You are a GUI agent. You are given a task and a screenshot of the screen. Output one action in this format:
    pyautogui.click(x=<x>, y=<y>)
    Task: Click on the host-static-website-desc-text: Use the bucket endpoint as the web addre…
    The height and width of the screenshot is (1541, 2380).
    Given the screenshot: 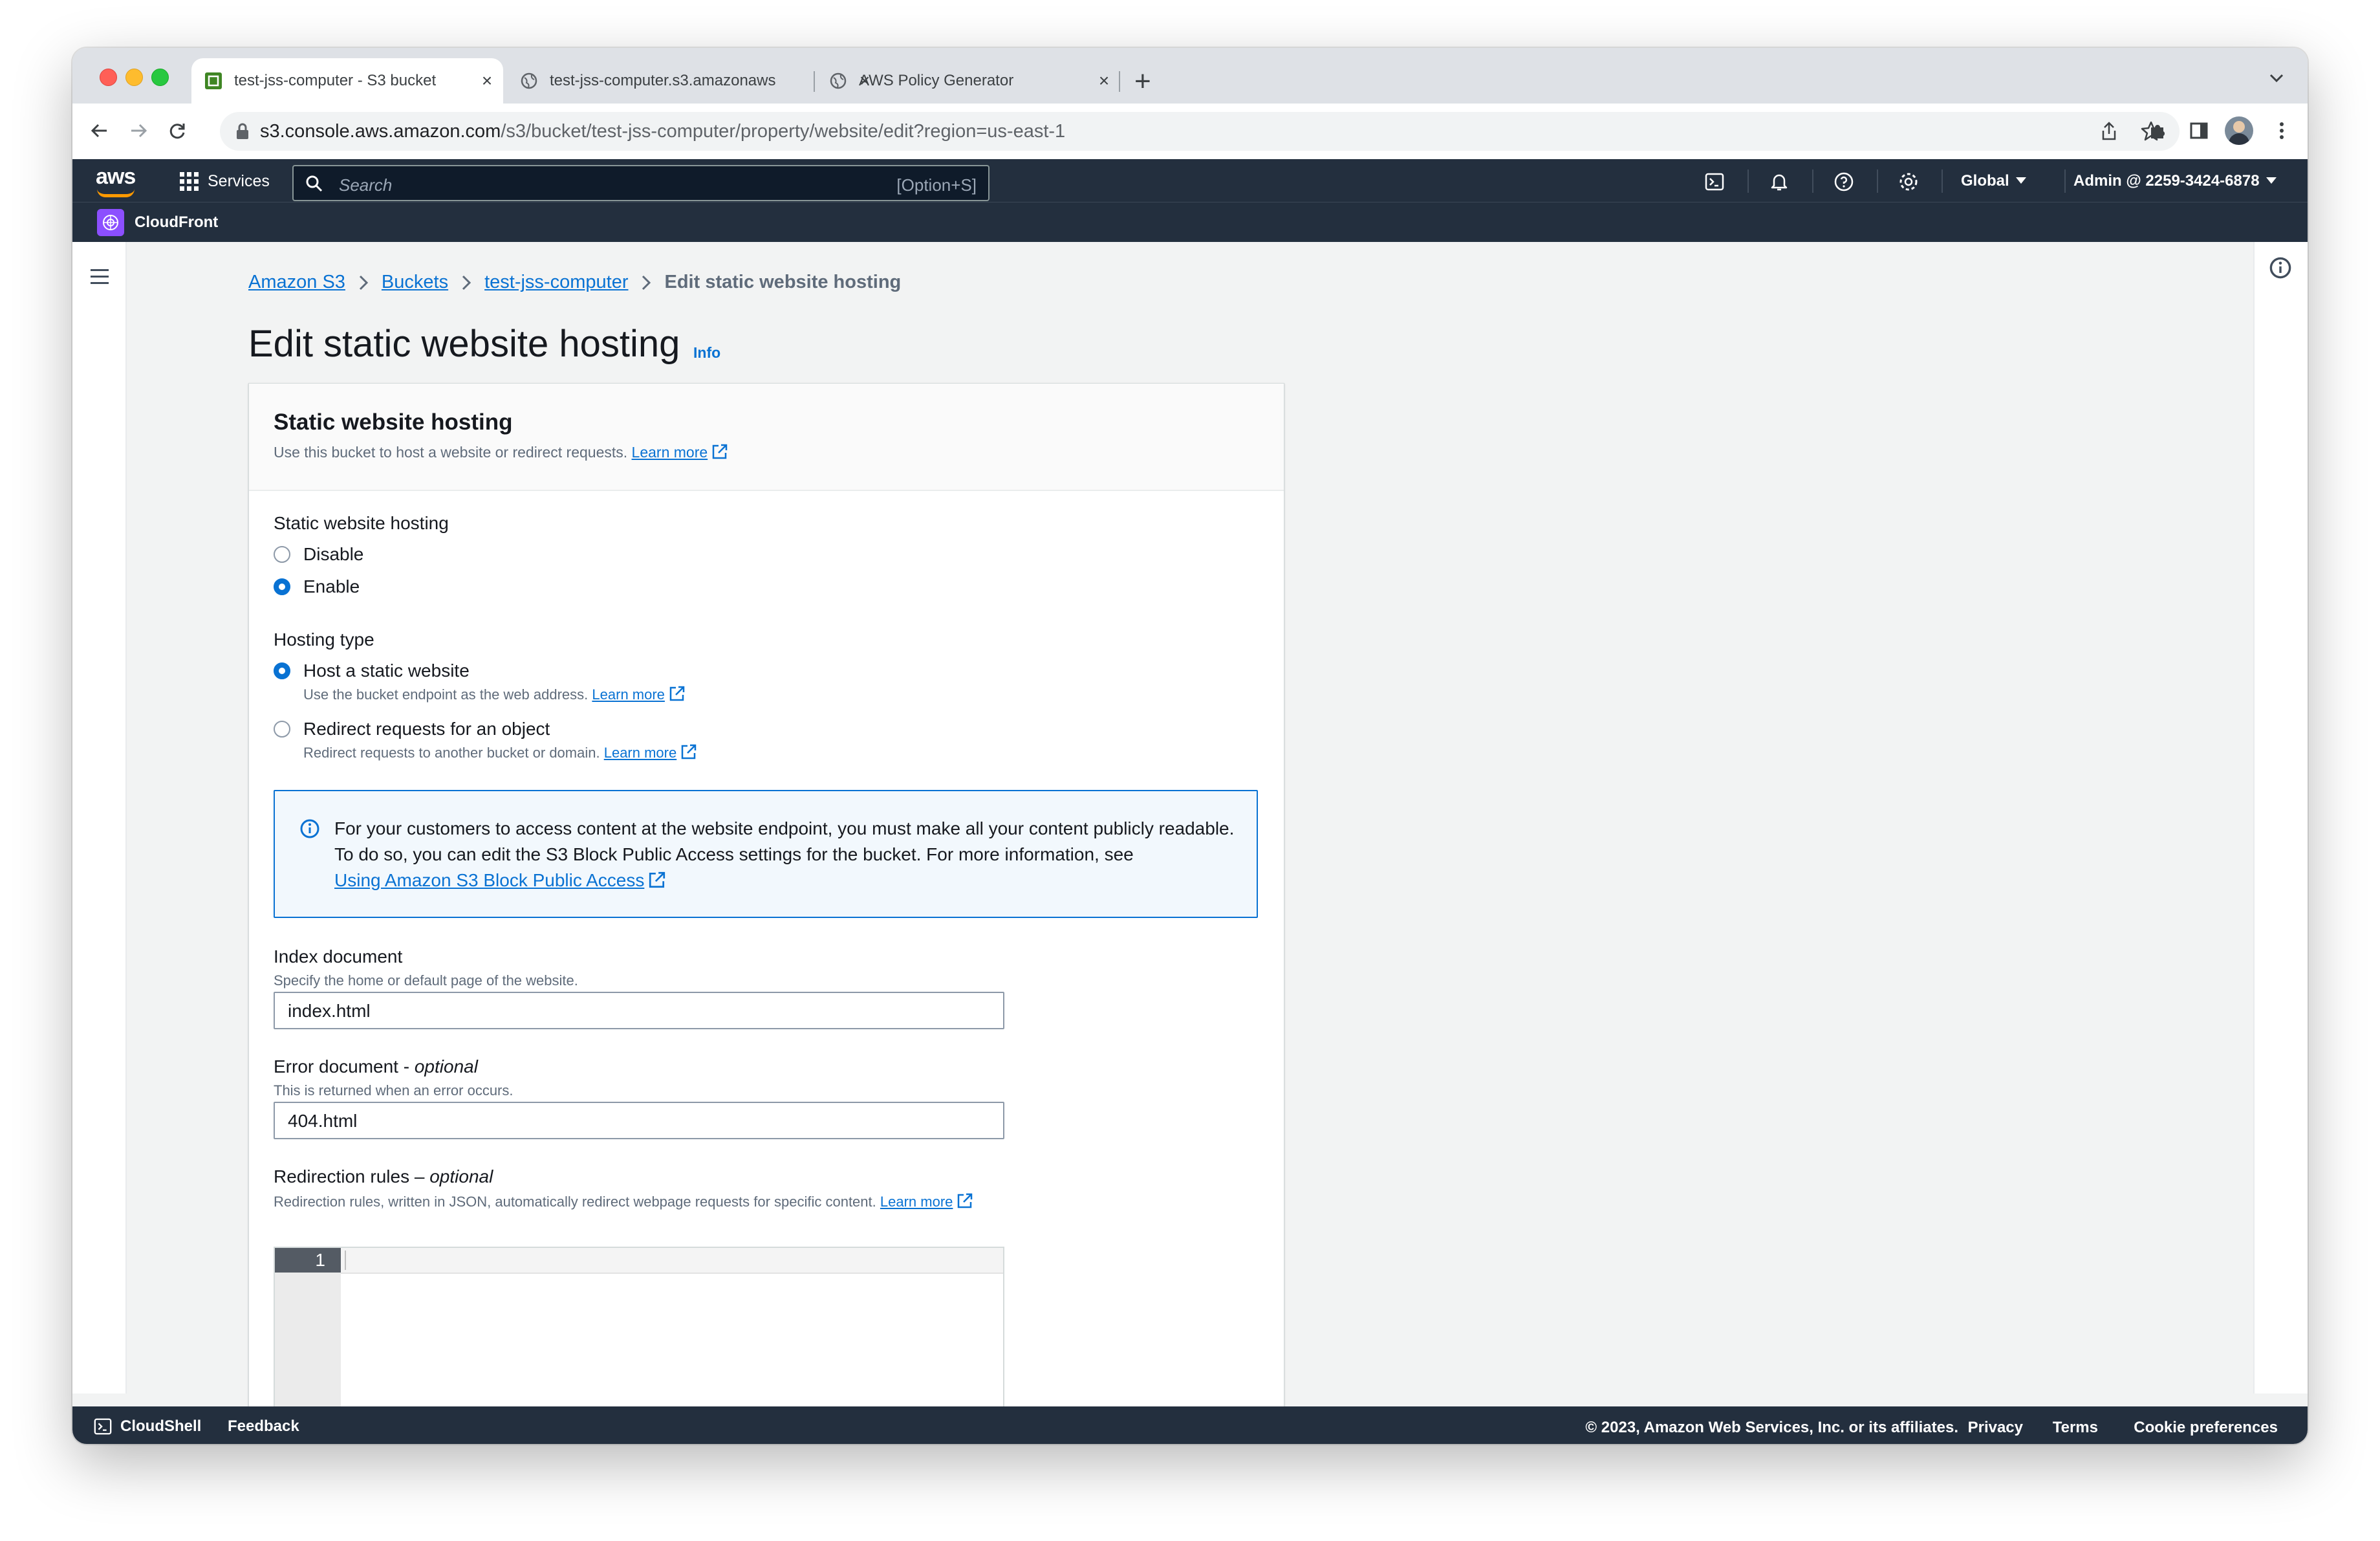 What is the action you would take?
    pyautogui.click(x=446, y=694)
    